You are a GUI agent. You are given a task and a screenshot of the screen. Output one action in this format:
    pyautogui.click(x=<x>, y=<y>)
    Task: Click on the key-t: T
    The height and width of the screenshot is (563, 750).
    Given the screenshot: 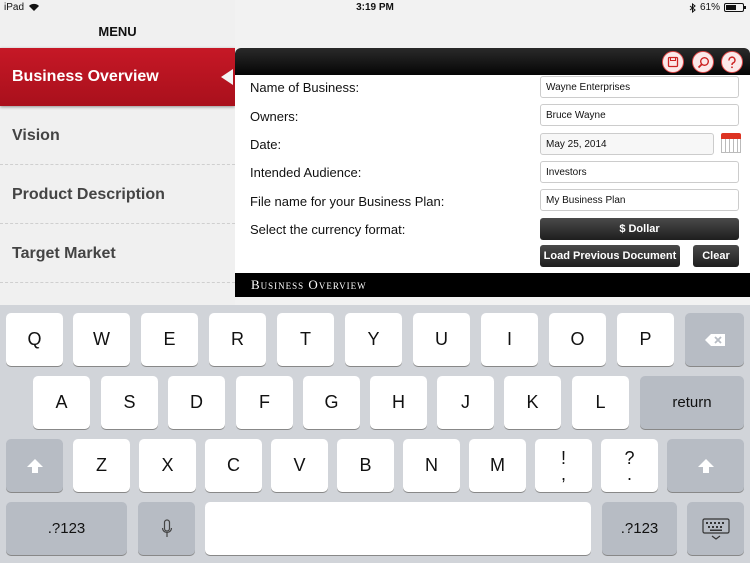 What is the action you would take?
    pyautogui.click(x=305, y=339)
    